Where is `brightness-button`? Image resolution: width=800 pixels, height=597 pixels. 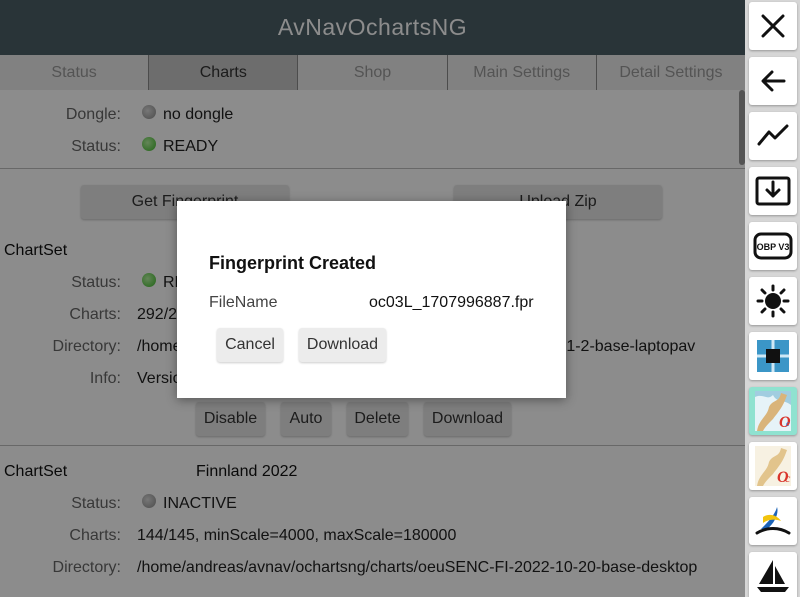
brightness-button is located at coordinates (773, 301).